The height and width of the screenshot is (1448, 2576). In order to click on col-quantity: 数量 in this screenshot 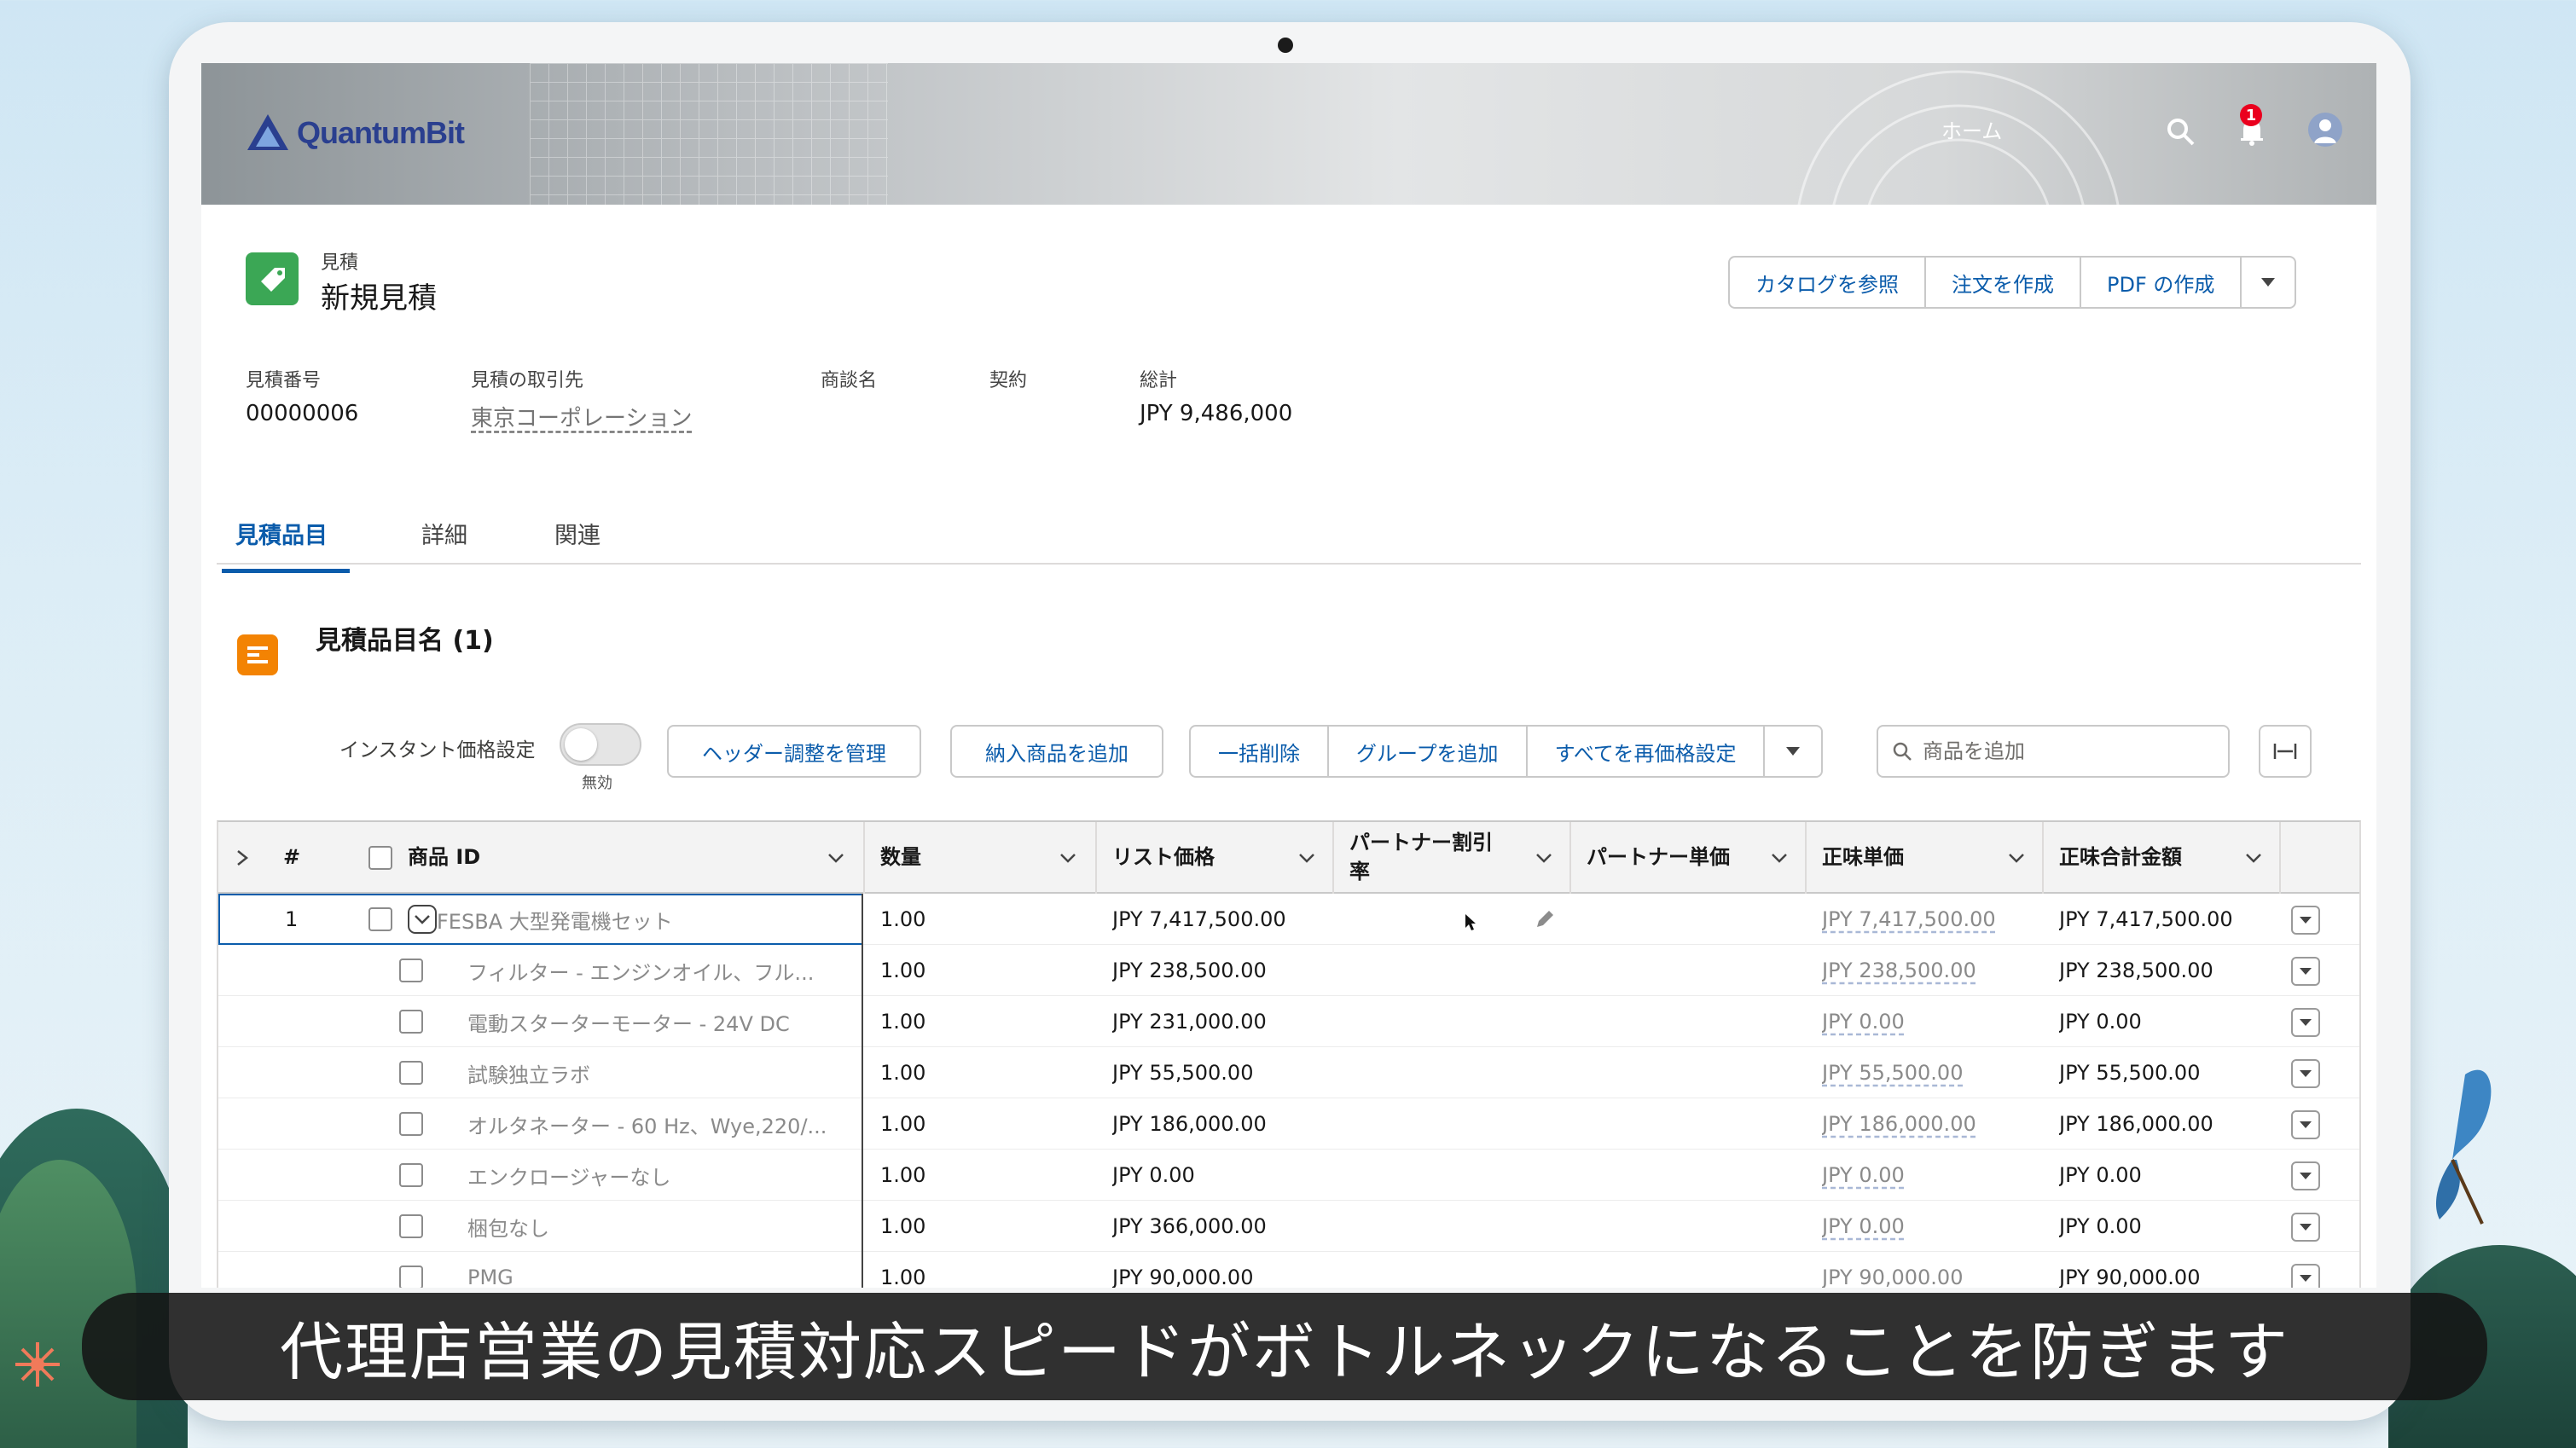, I will do `click(987, 858)`.